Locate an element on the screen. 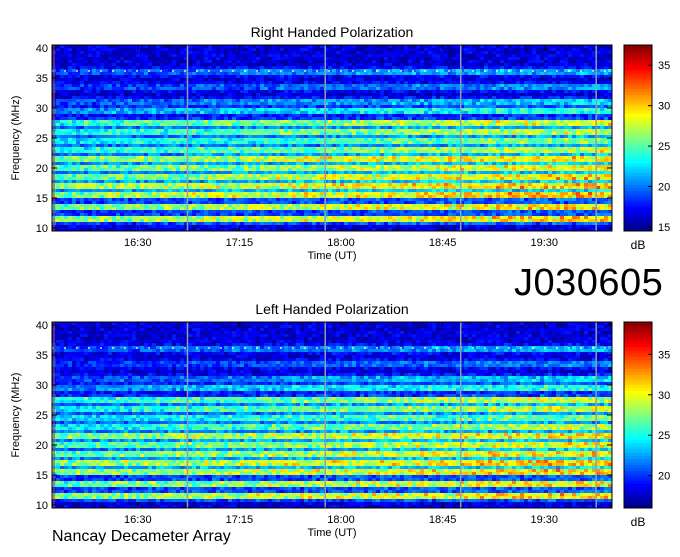 This screenshot has height=557, width=680. y-tick-label: 15 is located at coordinates (42, 199).